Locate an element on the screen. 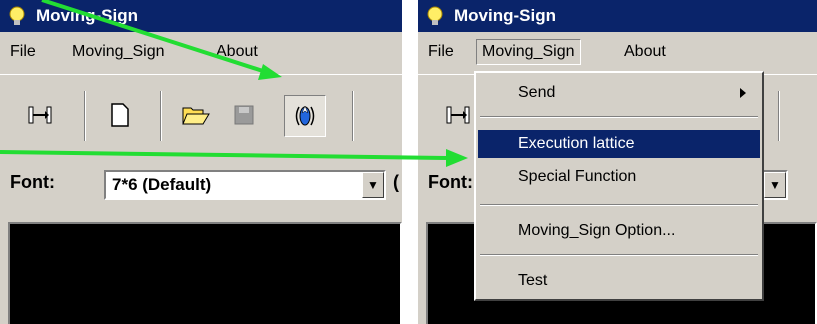  submenu-arrow-icon is located at coordinates (743, 93).